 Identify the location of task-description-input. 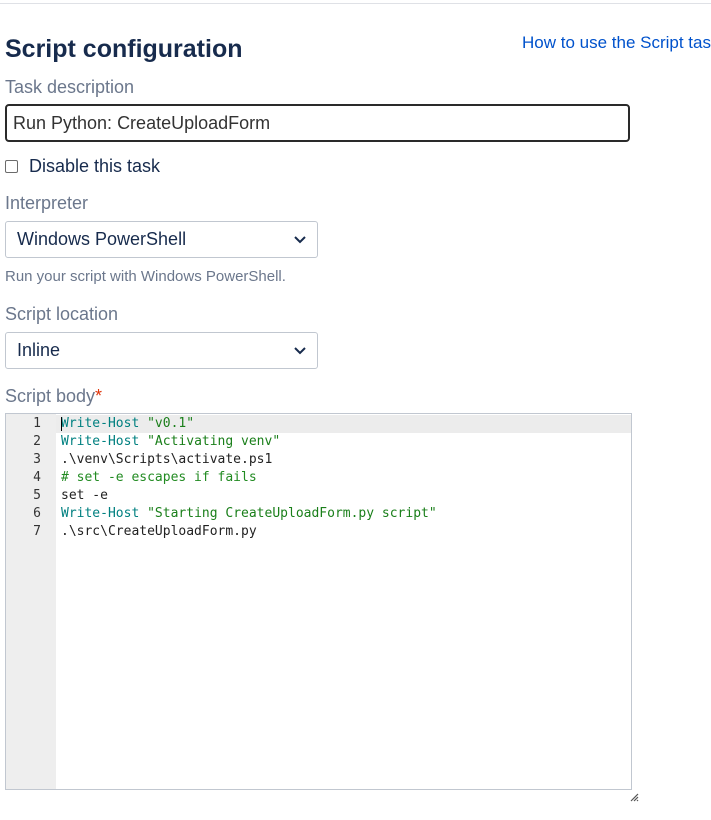
(317, 123).